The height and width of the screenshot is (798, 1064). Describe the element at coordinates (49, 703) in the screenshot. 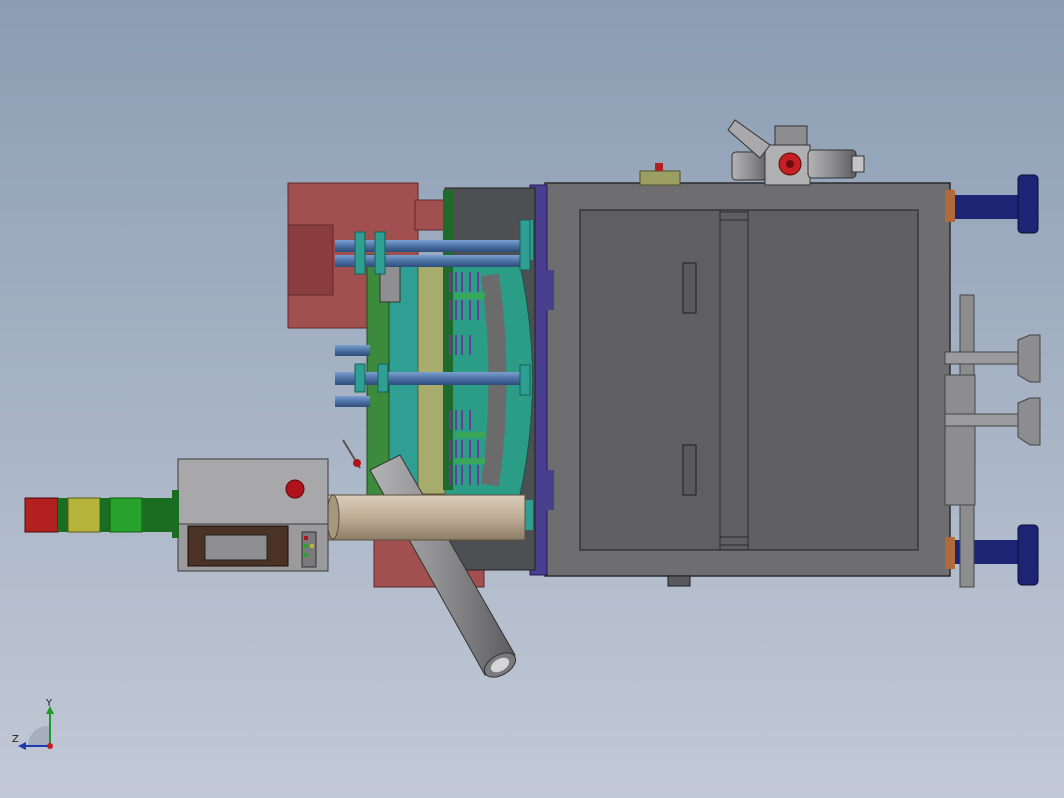

I see `triad-y-label: Y` at that location.